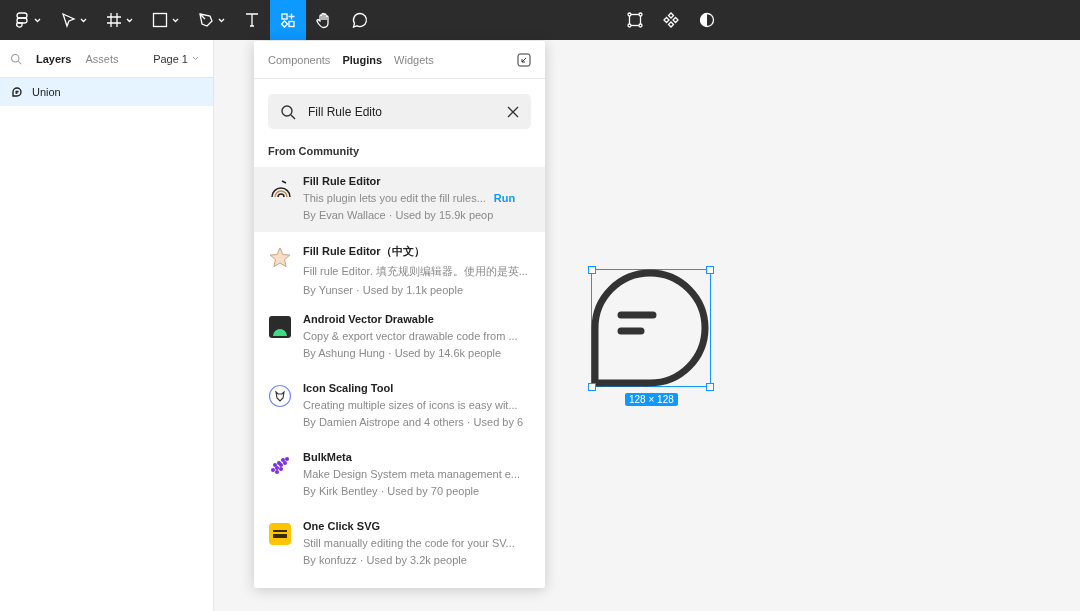  Describe the element at coordinates (314, 151) in the screenshot. I see `section-heading: From Community` at that location.